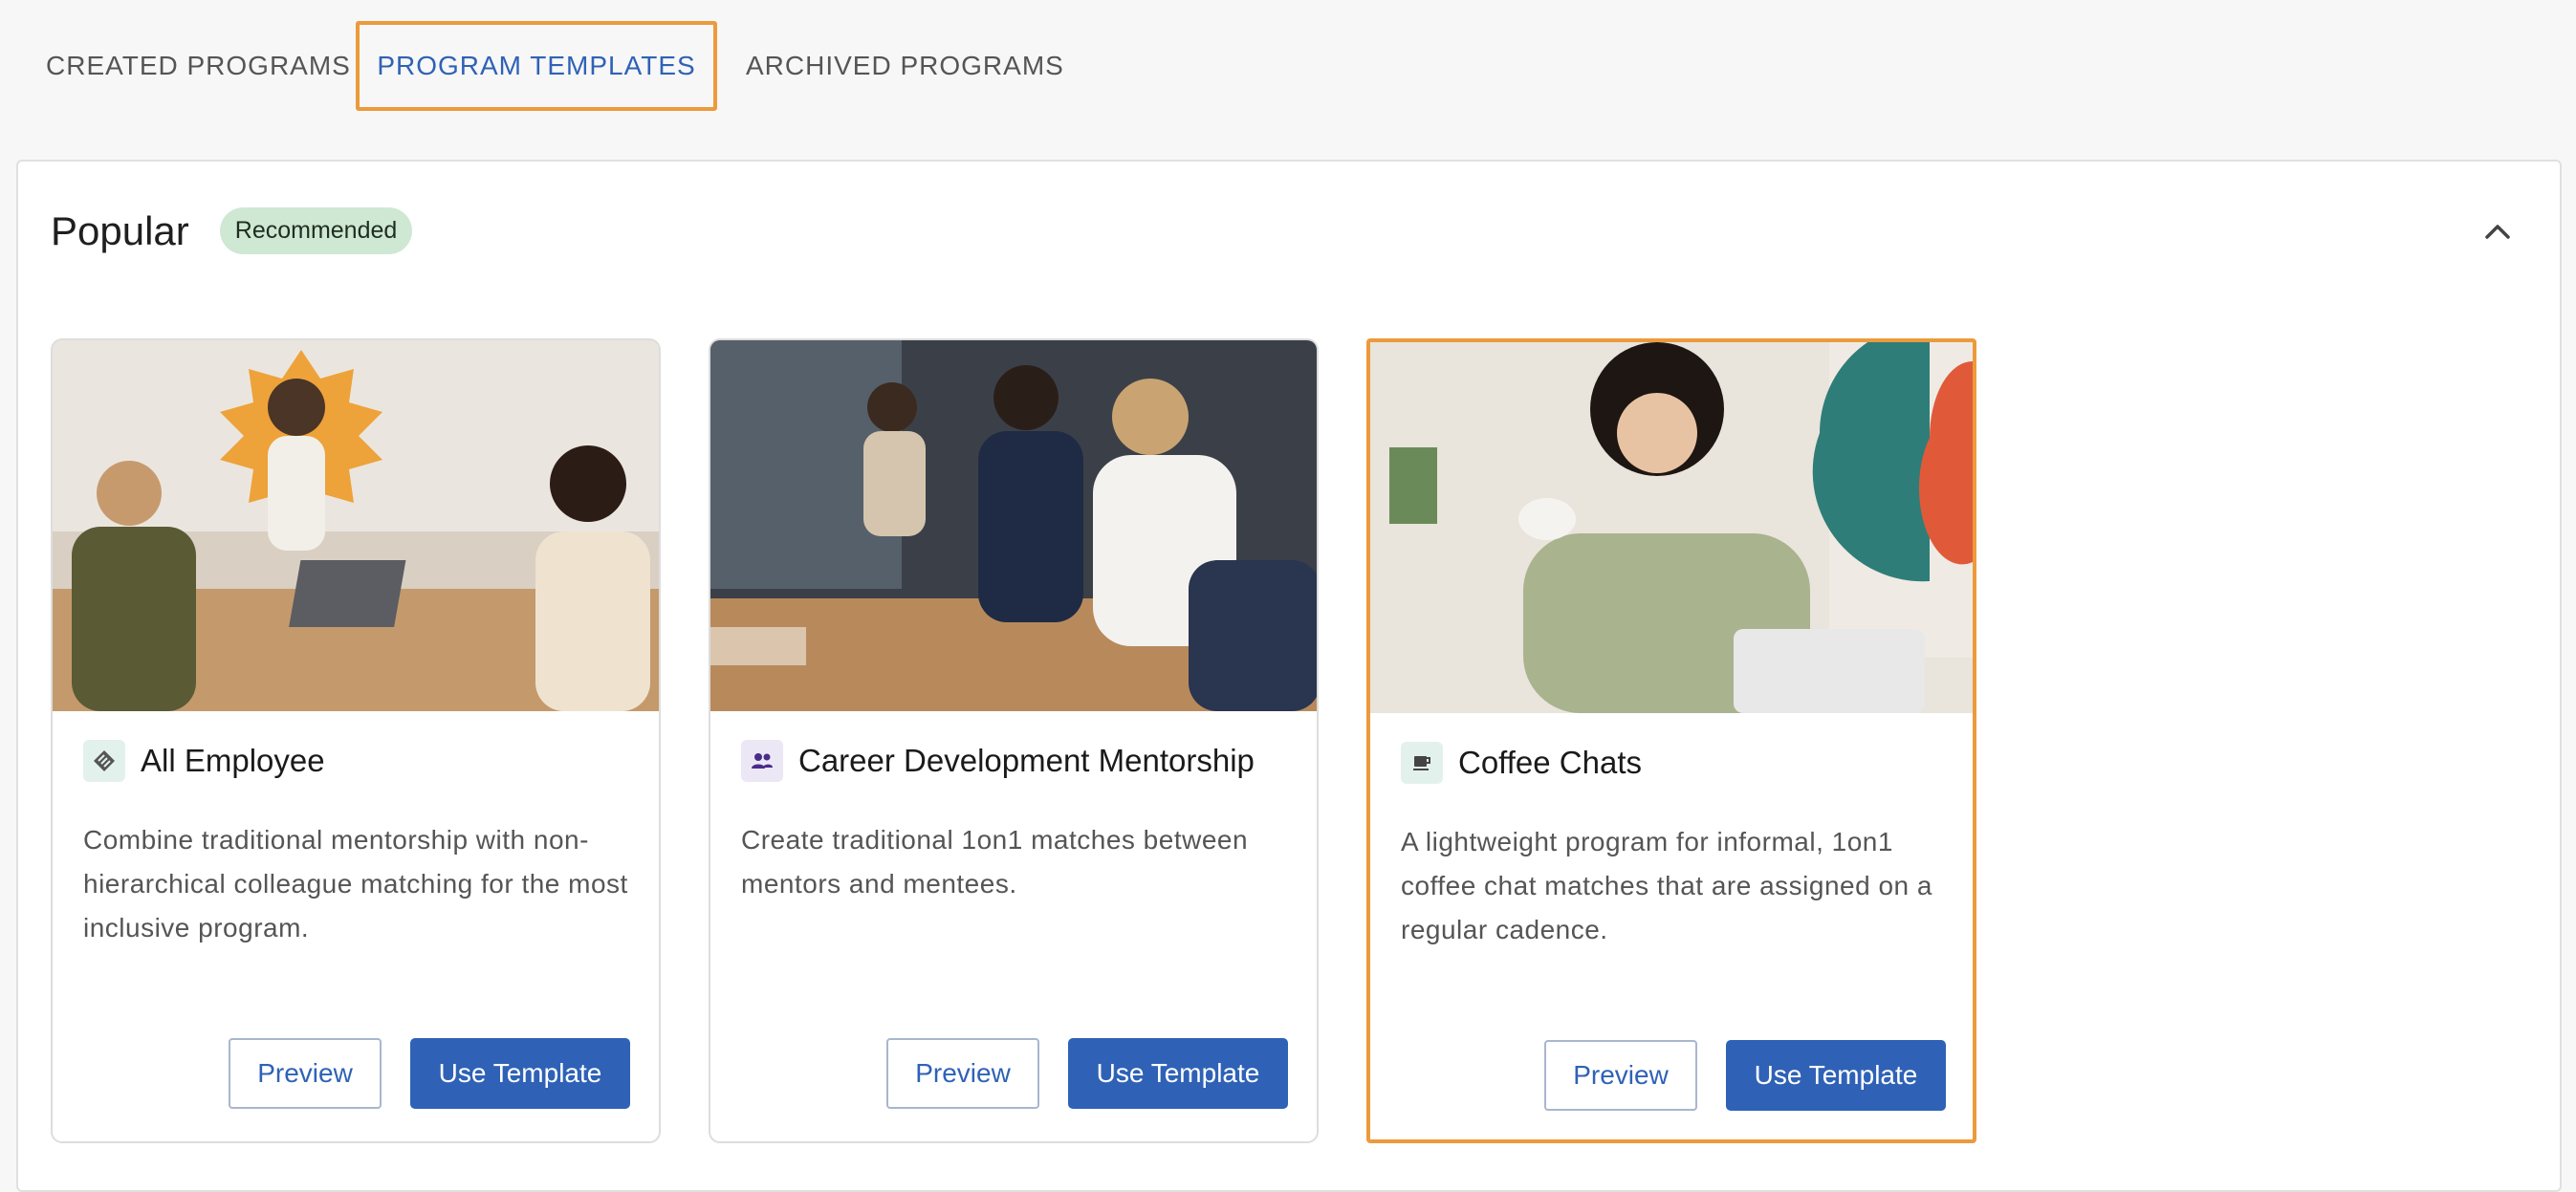 This screenshot has width=2576, height=1192. What do you see at coordinates (1422, 763) in the screenshot?
I see `coffee-cup-icon` at bounding box center [1422, 763].